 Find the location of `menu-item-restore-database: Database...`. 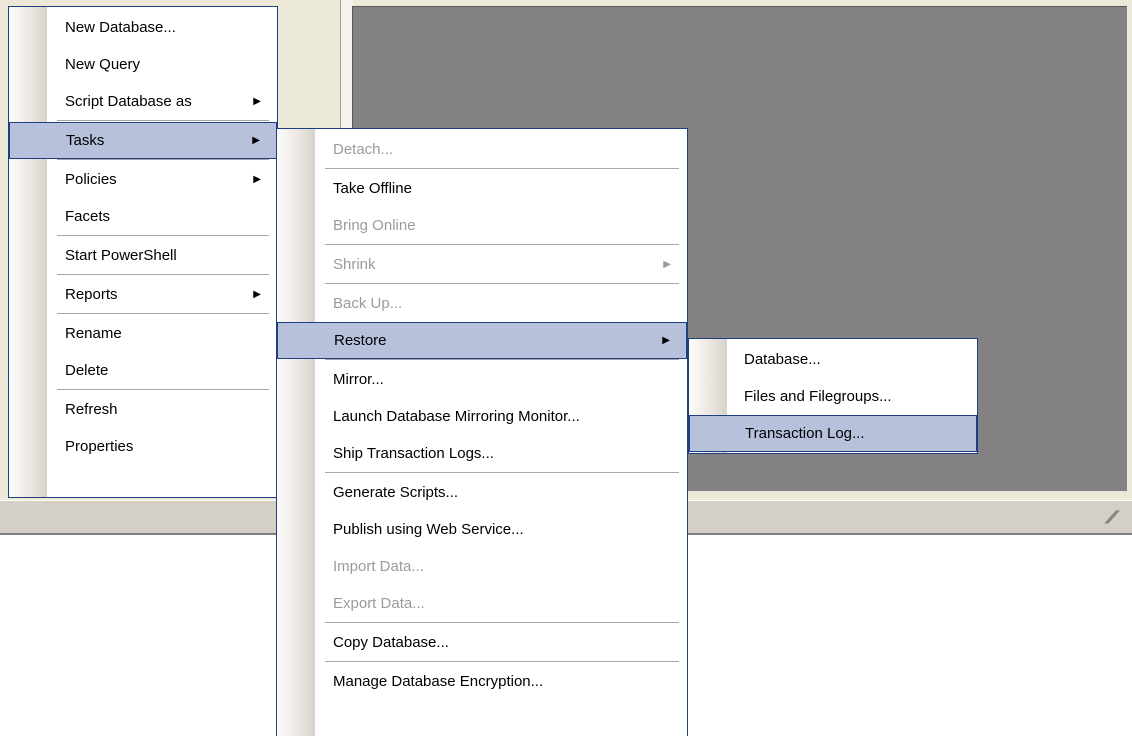

menu-item-restore-database: Database... is located at coordinates (833, 359).